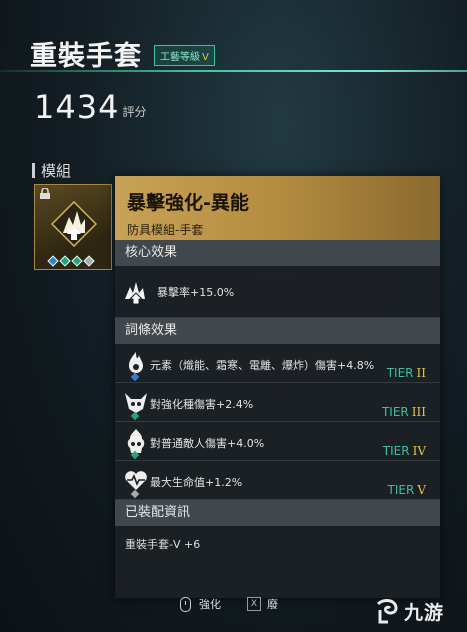  Describe the element at coordinates (421, 373) in the screenshot. I see `tier-roman: II` at that location.